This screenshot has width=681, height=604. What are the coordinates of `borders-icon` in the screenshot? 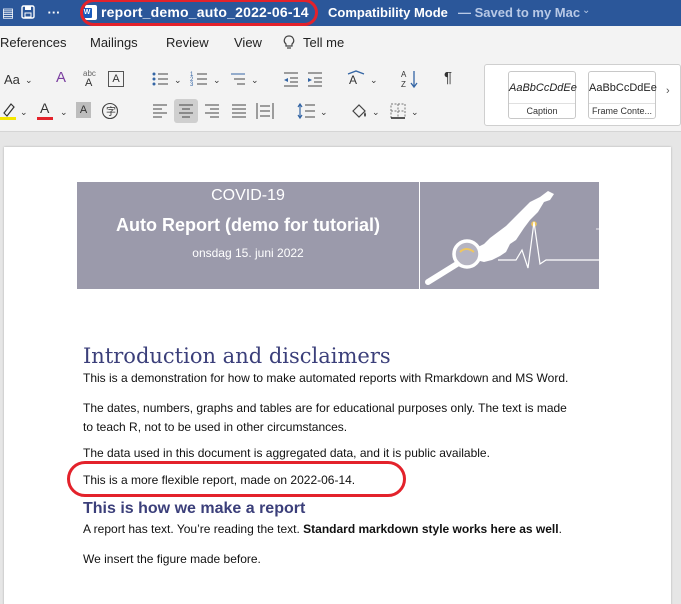 It's located at (398, 111).